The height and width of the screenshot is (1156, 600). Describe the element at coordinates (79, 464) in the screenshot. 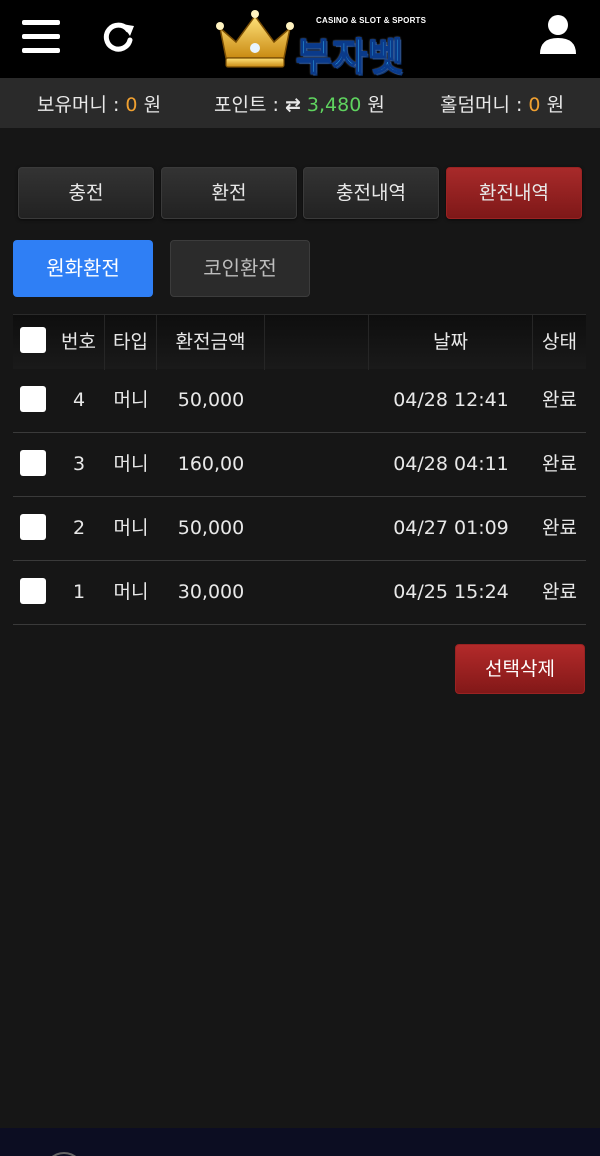

I see `row-no: 3` at that location.